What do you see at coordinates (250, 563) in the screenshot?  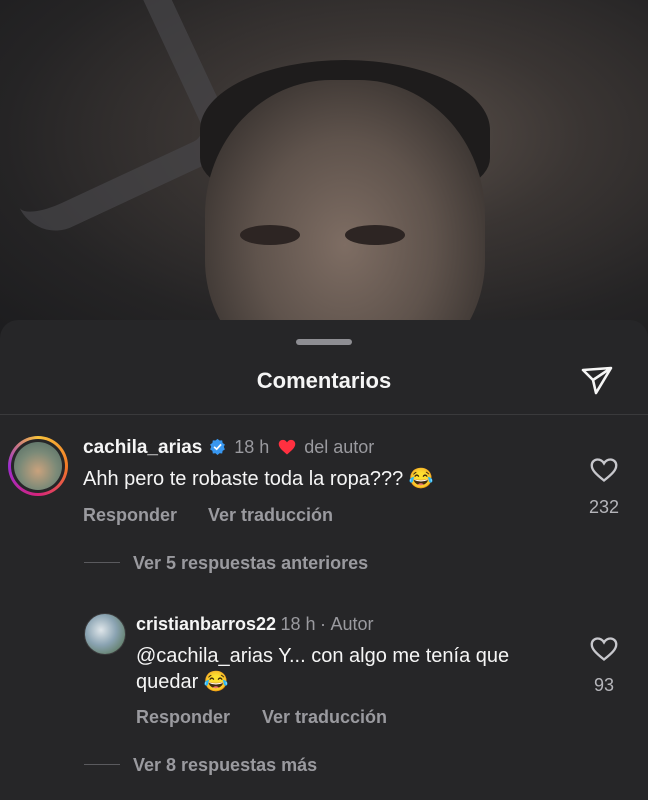 I see `view-previous-replies-button: Ver 5 respuestas anteriores` at bounding box center [250, 563].